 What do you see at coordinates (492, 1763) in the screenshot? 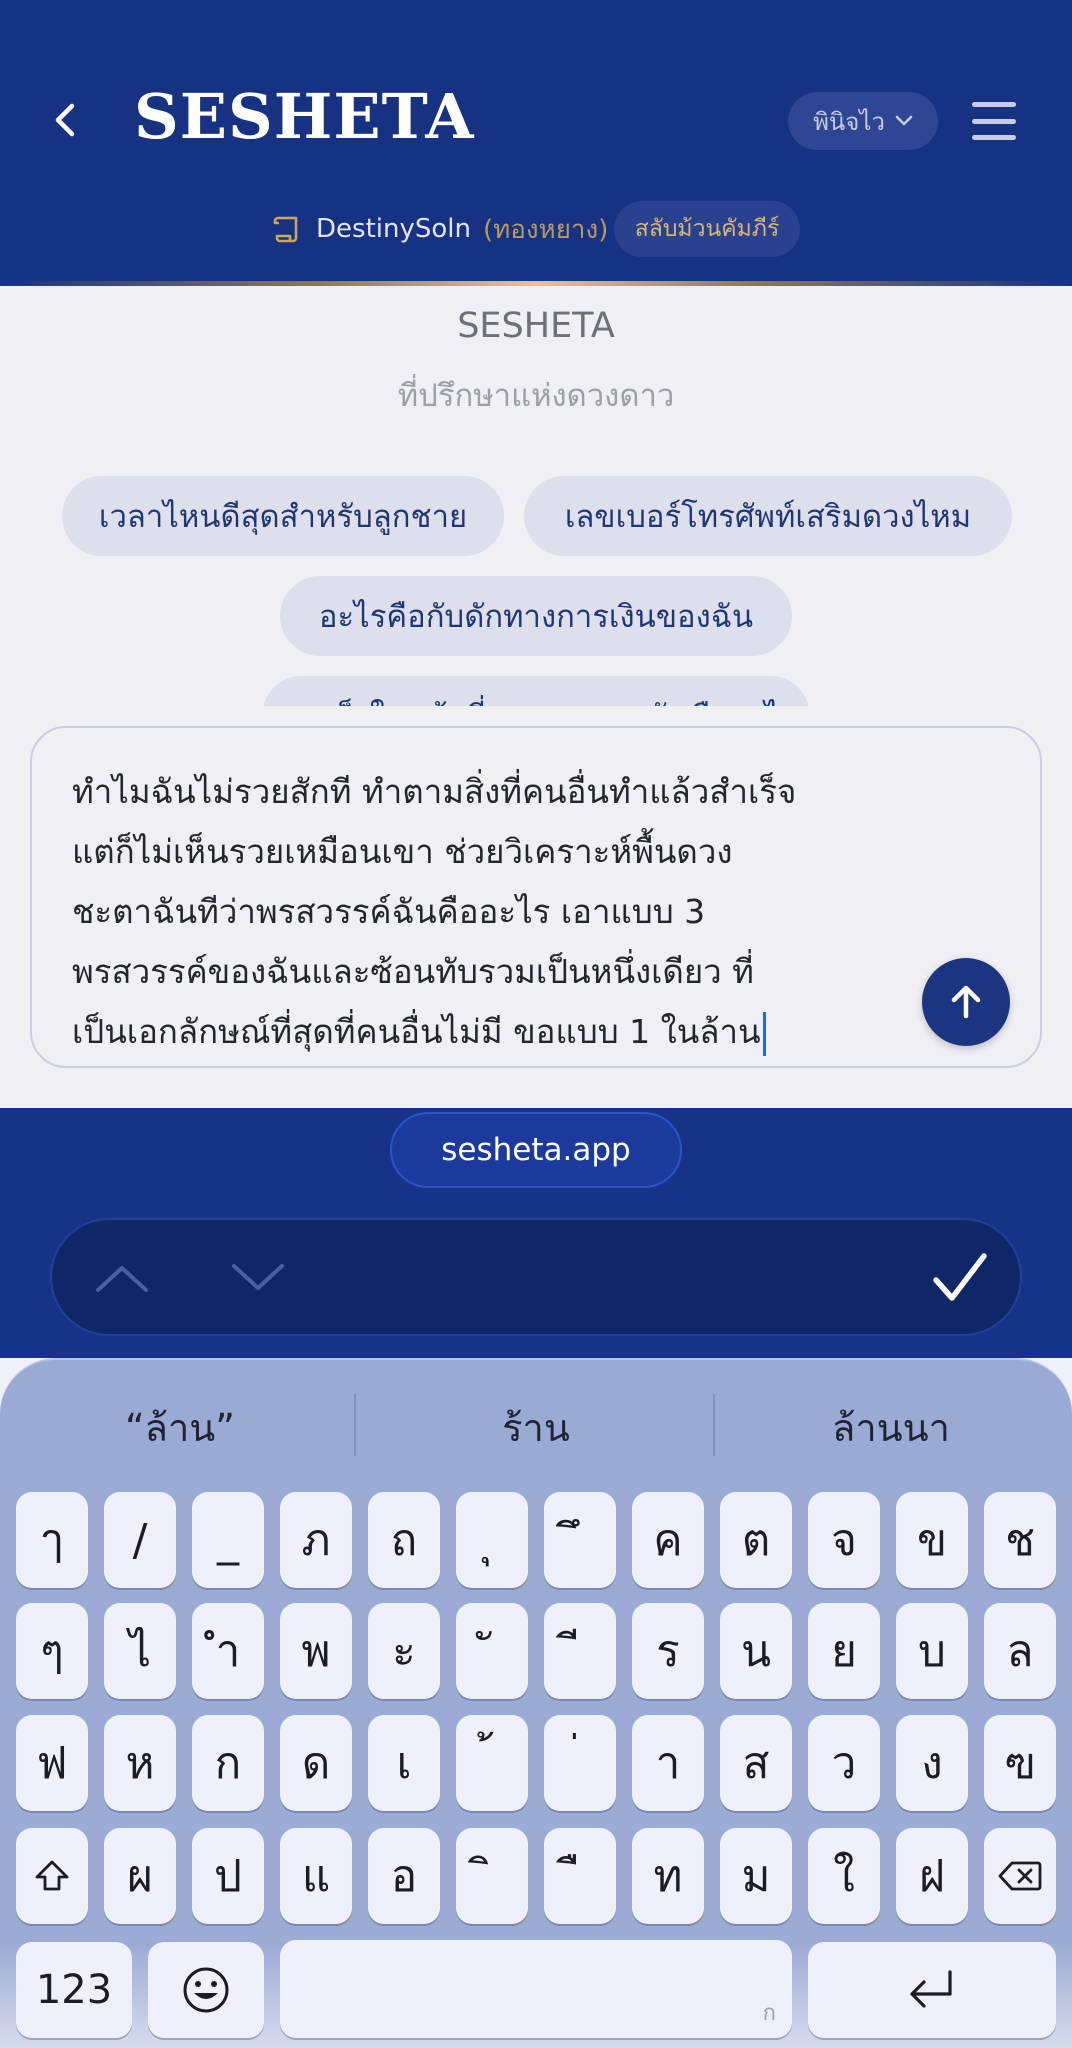
I see `keyboard-key: ้` at bounding box center [492, 1763].